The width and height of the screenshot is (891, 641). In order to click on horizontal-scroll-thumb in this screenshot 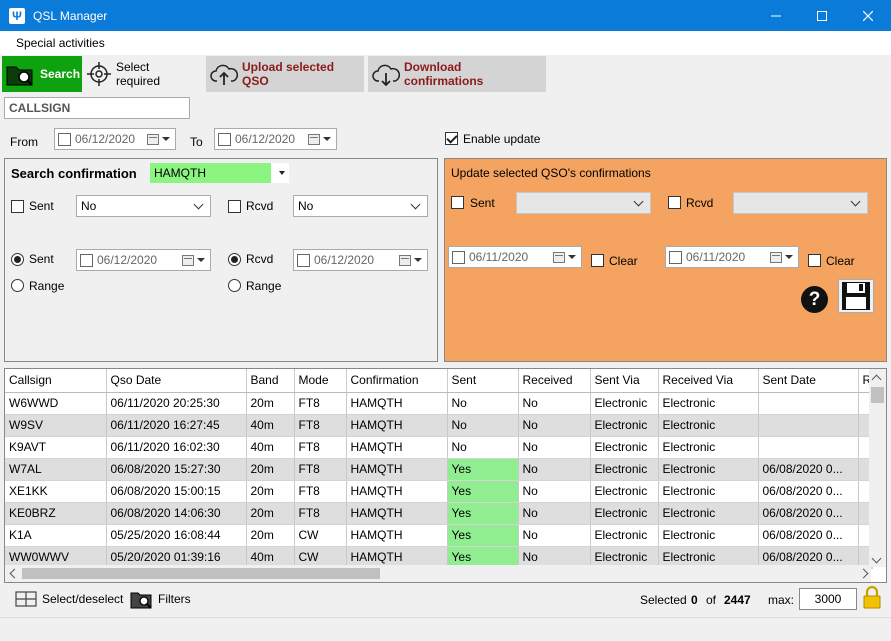, I will do `click(201, 573)`.